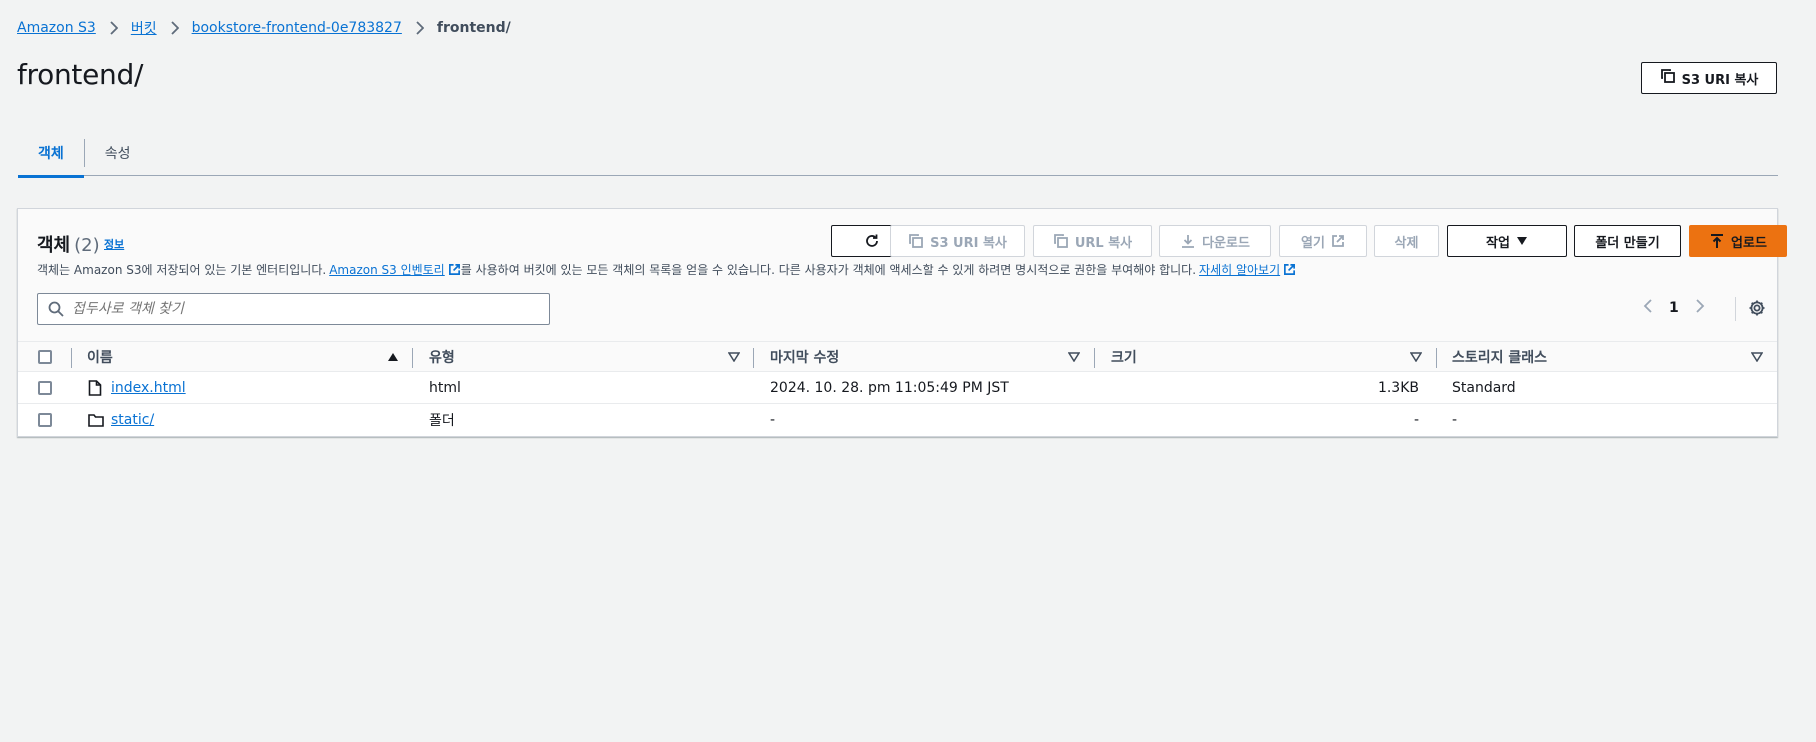 The width and height of the screenshot is (1816, 742). I want to click on tab-list: 객체 속성, so click(898, 154).